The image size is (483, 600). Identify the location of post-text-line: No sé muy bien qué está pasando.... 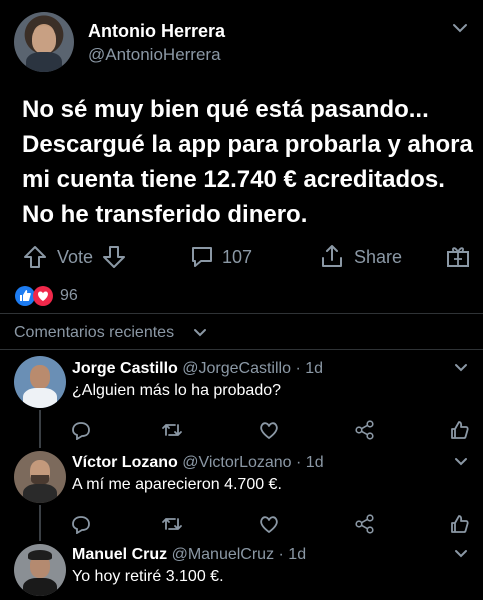
(225, 109).